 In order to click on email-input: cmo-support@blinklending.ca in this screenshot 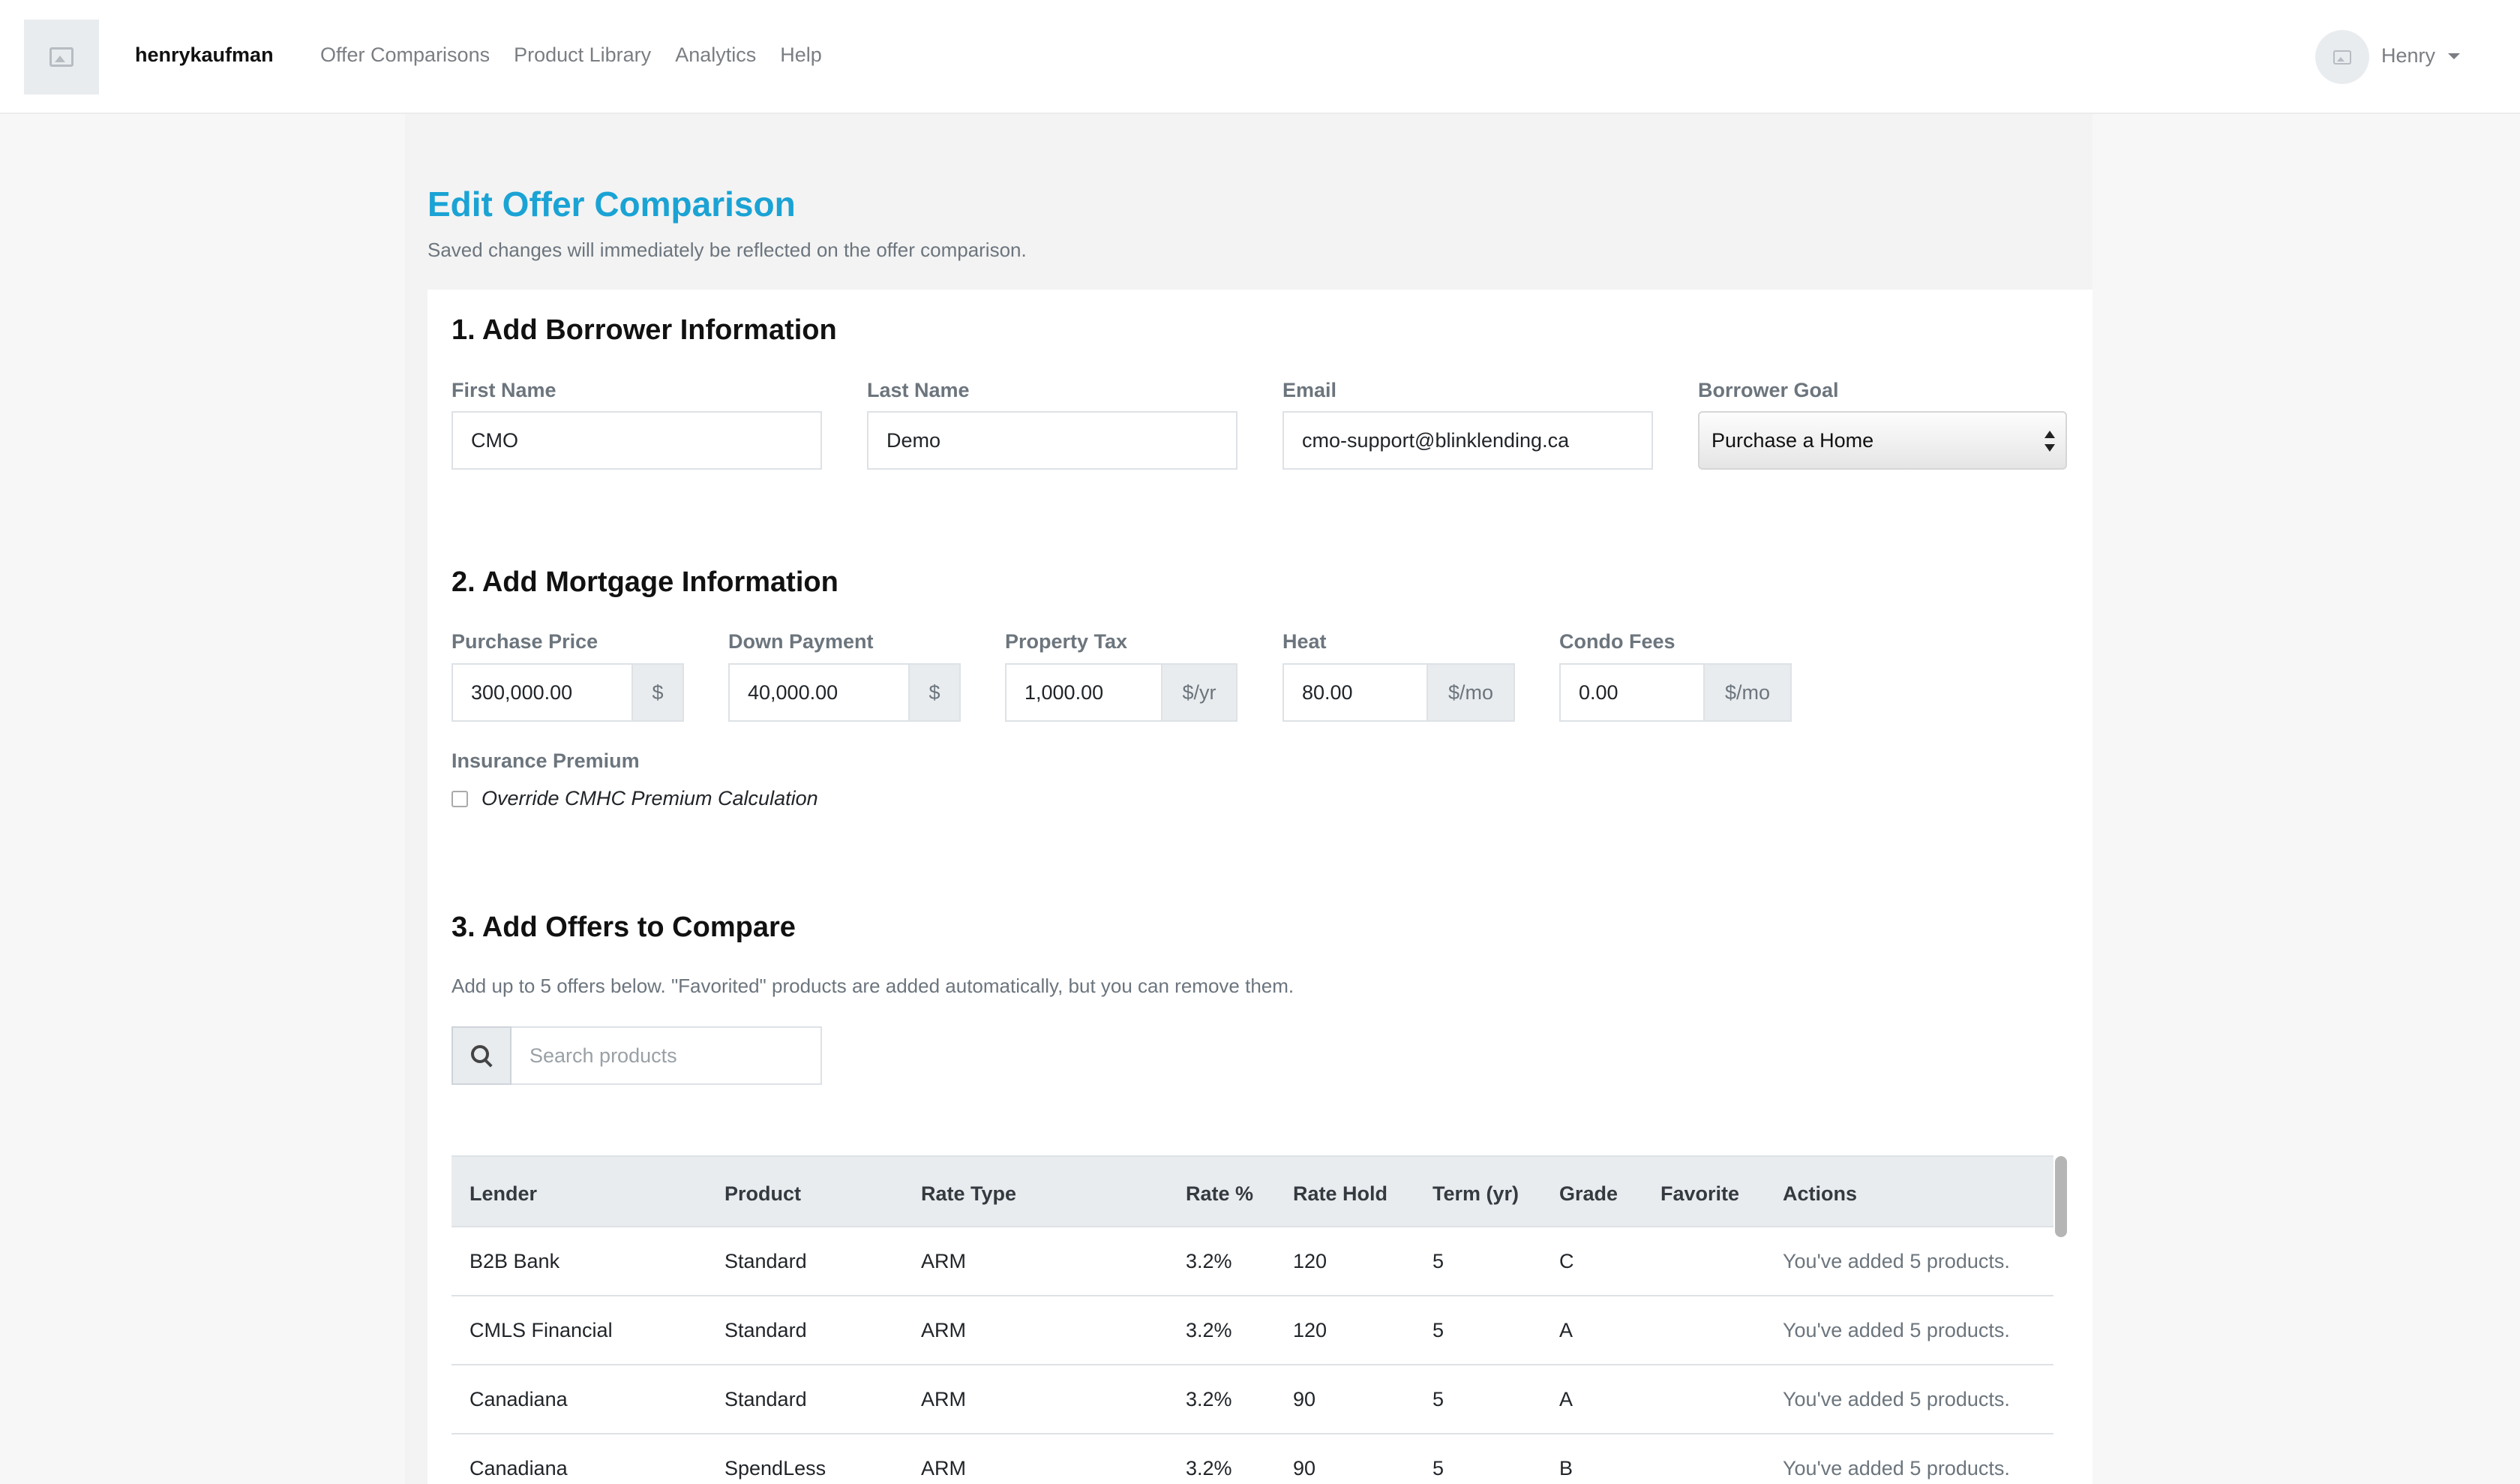, I will do `click(1467, 440)`.